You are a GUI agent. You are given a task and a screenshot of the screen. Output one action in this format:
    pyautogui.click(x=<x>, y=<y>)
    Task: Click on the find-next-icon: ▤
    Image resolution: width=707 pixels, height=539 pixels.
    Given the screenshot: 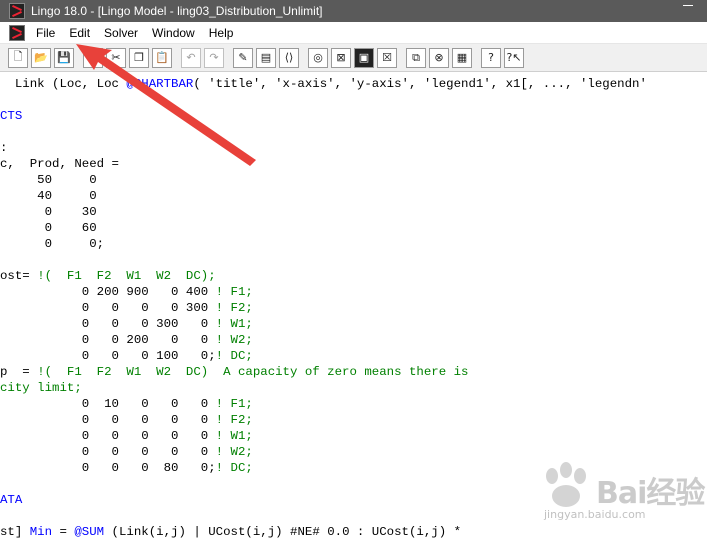 What is the action you would take?
    pyautogui.click(x=266, y=57)
    